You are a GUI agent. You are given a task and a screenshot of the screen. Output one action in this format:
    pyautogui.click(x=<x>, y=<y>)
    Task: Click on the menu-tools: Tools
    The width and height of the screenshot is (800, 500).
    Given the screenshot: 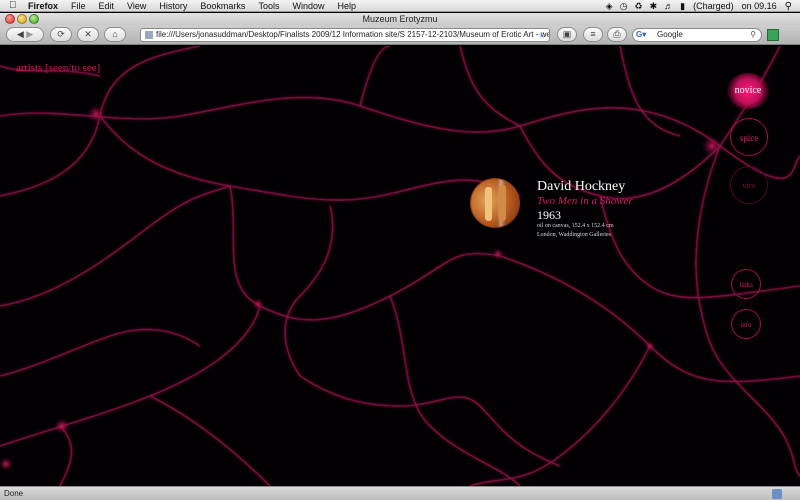 What is the action you would take?
    pyautogui.click(x=268, y=6)
    